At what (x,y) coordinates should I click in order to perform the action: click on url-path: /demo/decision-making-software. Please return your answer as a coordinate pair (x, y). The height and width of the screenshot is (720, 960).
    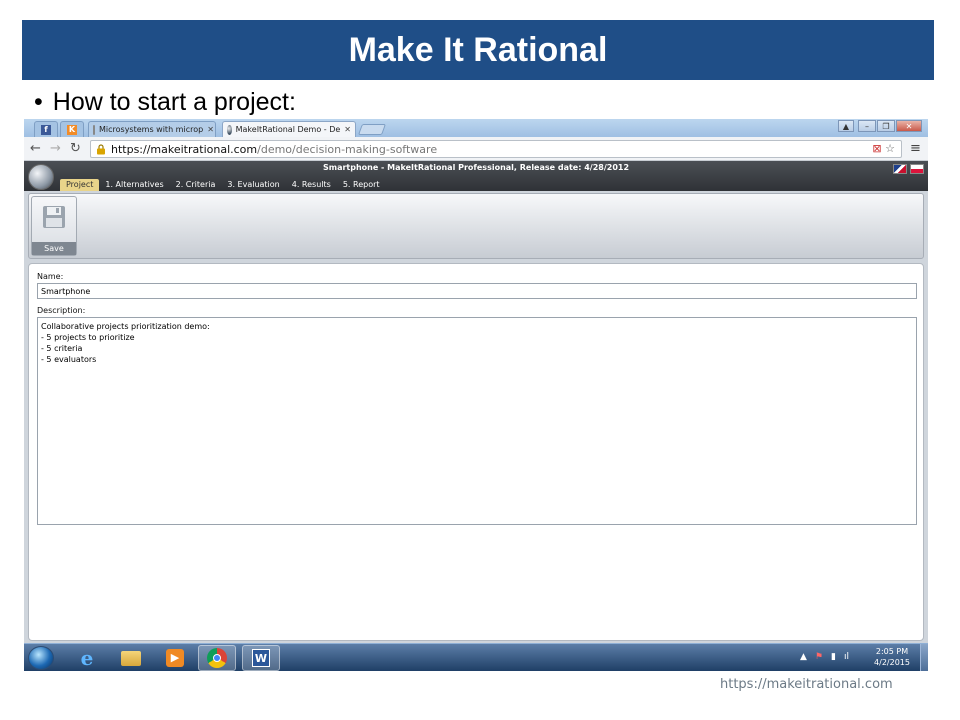
    Looking at the image, I should click on (347, 149).